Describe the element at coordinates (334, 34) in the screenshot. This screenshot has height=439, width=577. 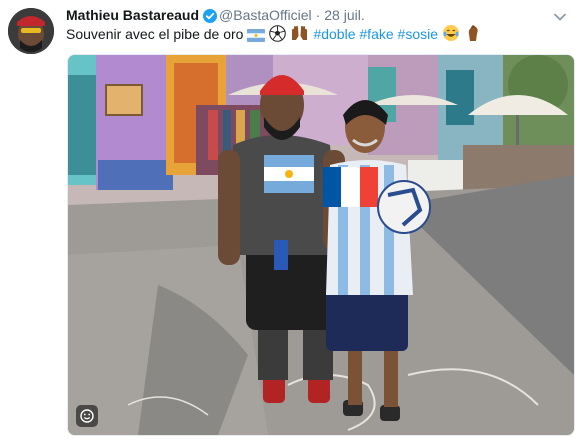
I see `hashtag-doble: #doble` at that location.